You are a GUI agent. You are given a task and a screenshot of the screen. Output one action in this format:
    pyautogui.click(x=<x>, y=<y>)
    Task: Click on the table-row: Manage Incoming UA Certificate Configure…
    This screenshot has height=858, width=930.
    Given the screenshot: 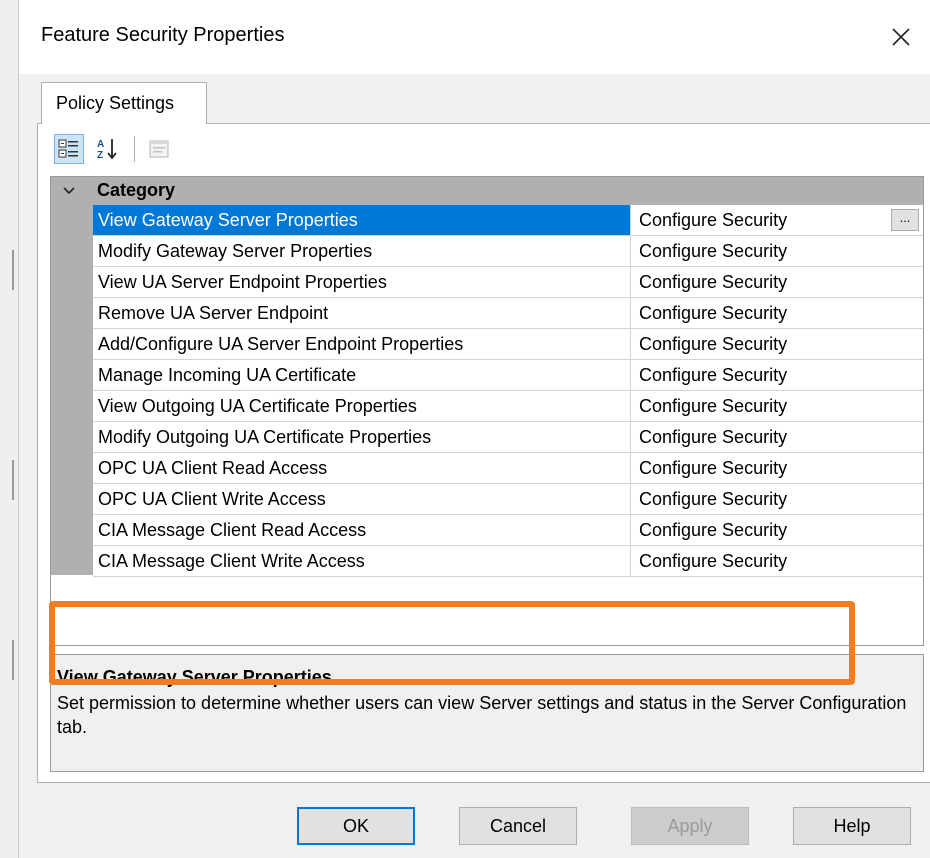 What is the action you would take?
    pyautogui.click(x=508, y=375)
    